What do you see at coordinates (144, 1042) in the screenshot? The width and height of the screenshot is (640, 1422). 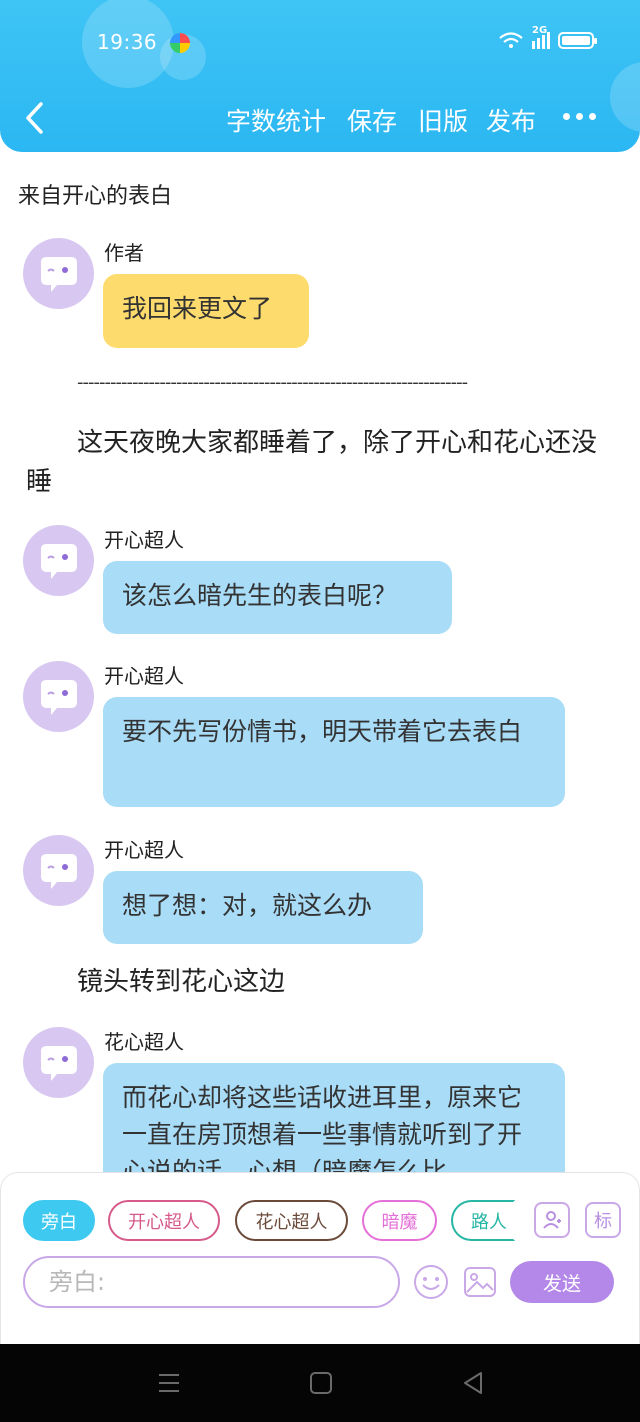 I see `speaker-name: 花心超人` at bounding box center [144, 1042].